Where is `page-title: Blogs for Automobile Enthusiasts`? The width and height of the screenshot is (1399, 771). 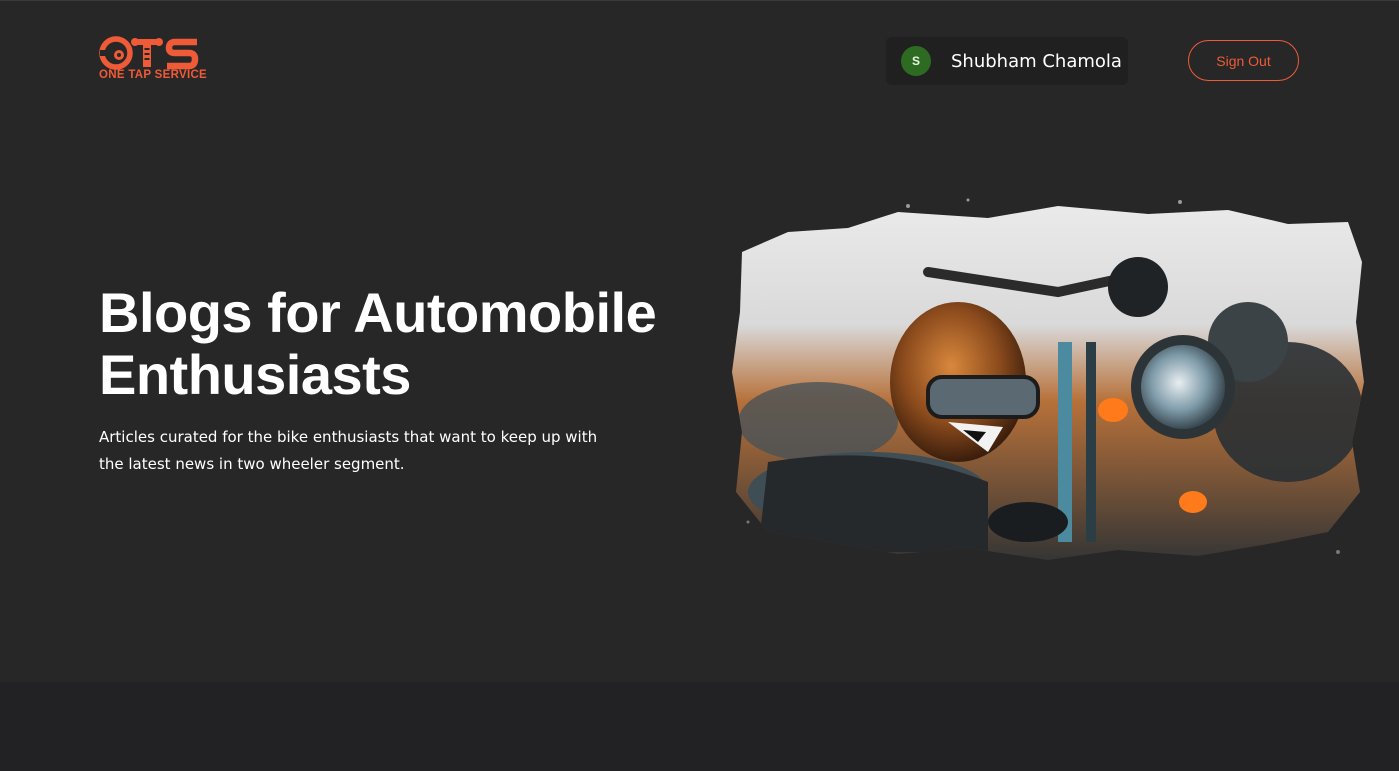 page-title: Blogs for Automobile Enthusiasts is located at coordinates (378, 343).